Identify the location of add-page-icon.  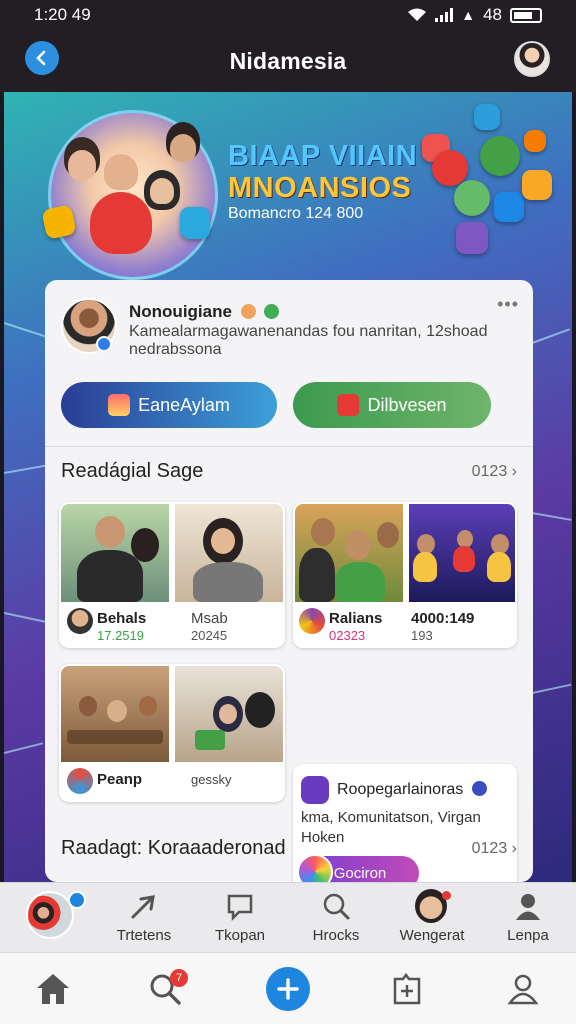
(407, 989).